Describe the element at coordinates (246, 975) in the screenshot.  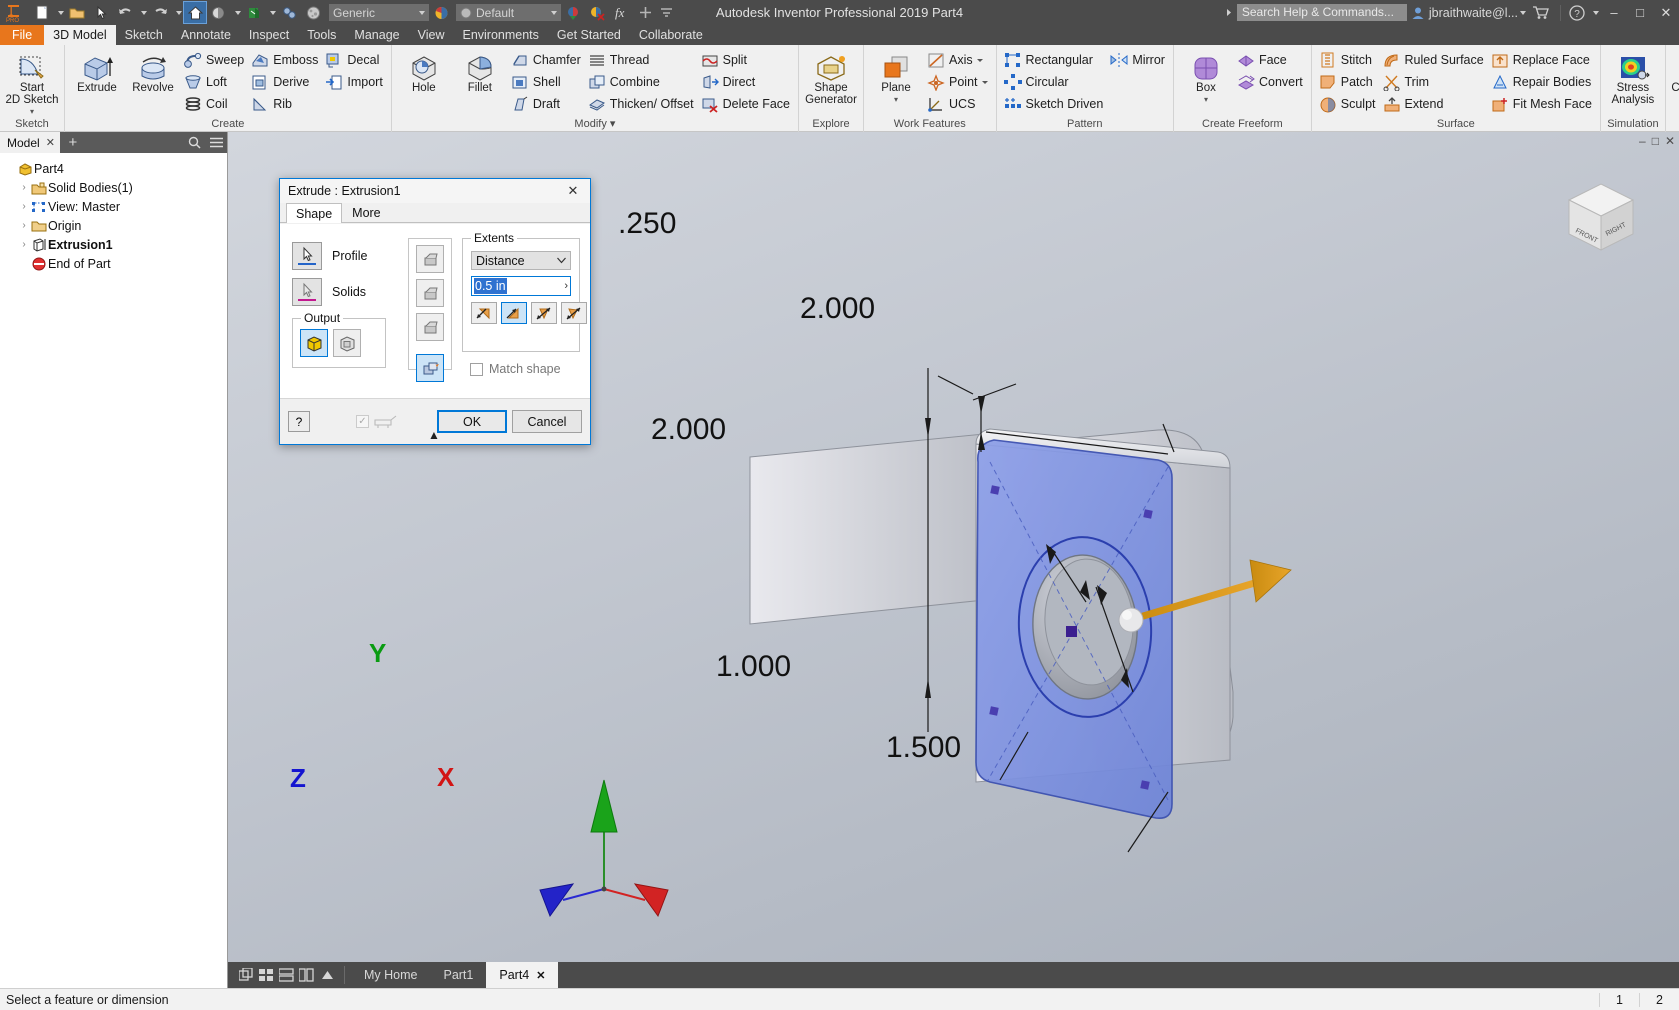
I see `tile-icon` at that location.